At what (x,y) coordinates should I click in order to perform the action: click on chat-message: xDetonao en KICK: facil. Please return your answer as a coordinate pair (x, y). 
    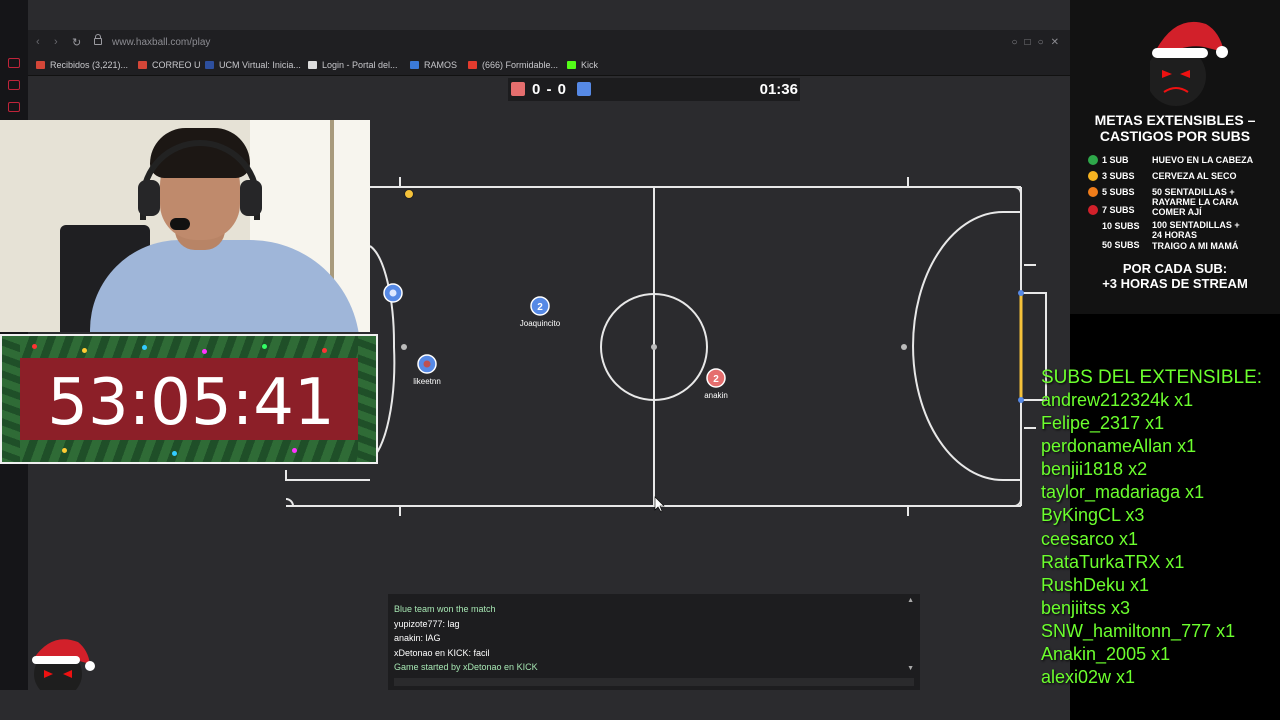
    Looking at the image, I should click on (442, 653).